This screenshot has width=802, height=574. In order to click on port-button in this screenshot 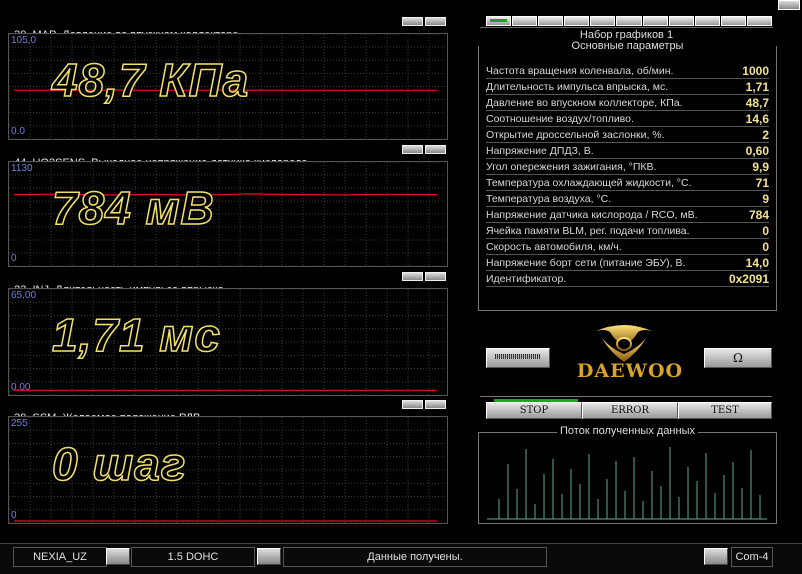, I will do `click(716, 556)`.